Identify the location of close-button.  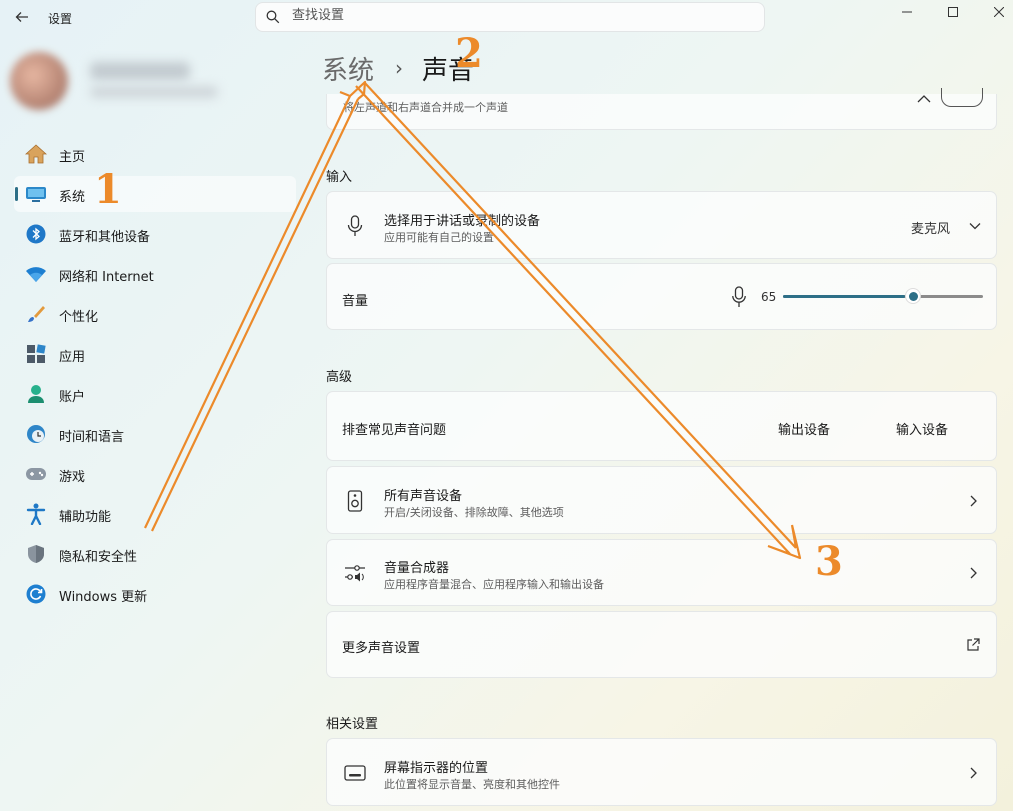
(994, 12).